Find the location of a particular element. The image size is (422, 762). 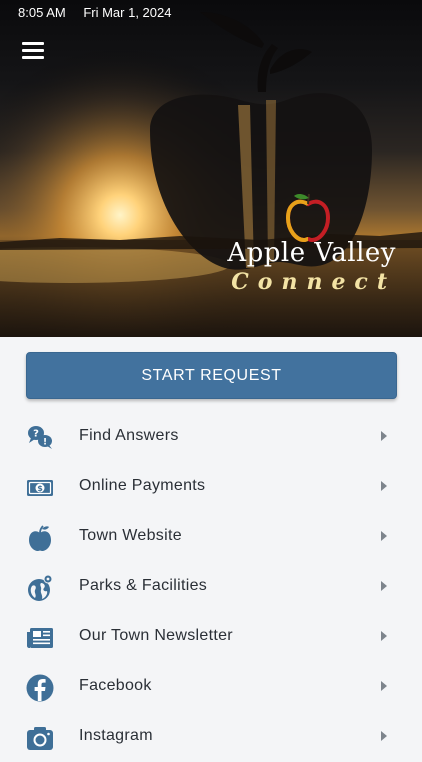

menu-item-label: Our Town Newsletter is located at coordinates (156, 635).